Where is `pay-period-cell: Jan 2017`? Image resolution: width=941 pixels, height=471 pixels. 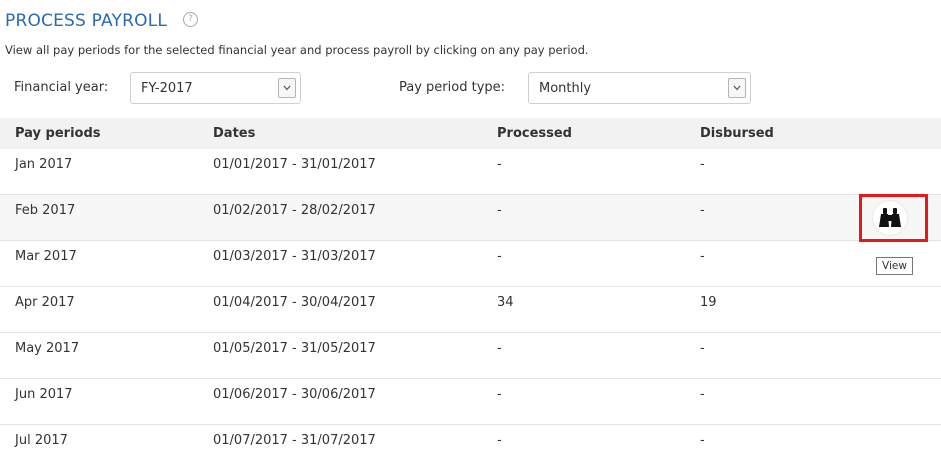 pay-period-cell: Jan 2017 is located at coordinates (44, 164).